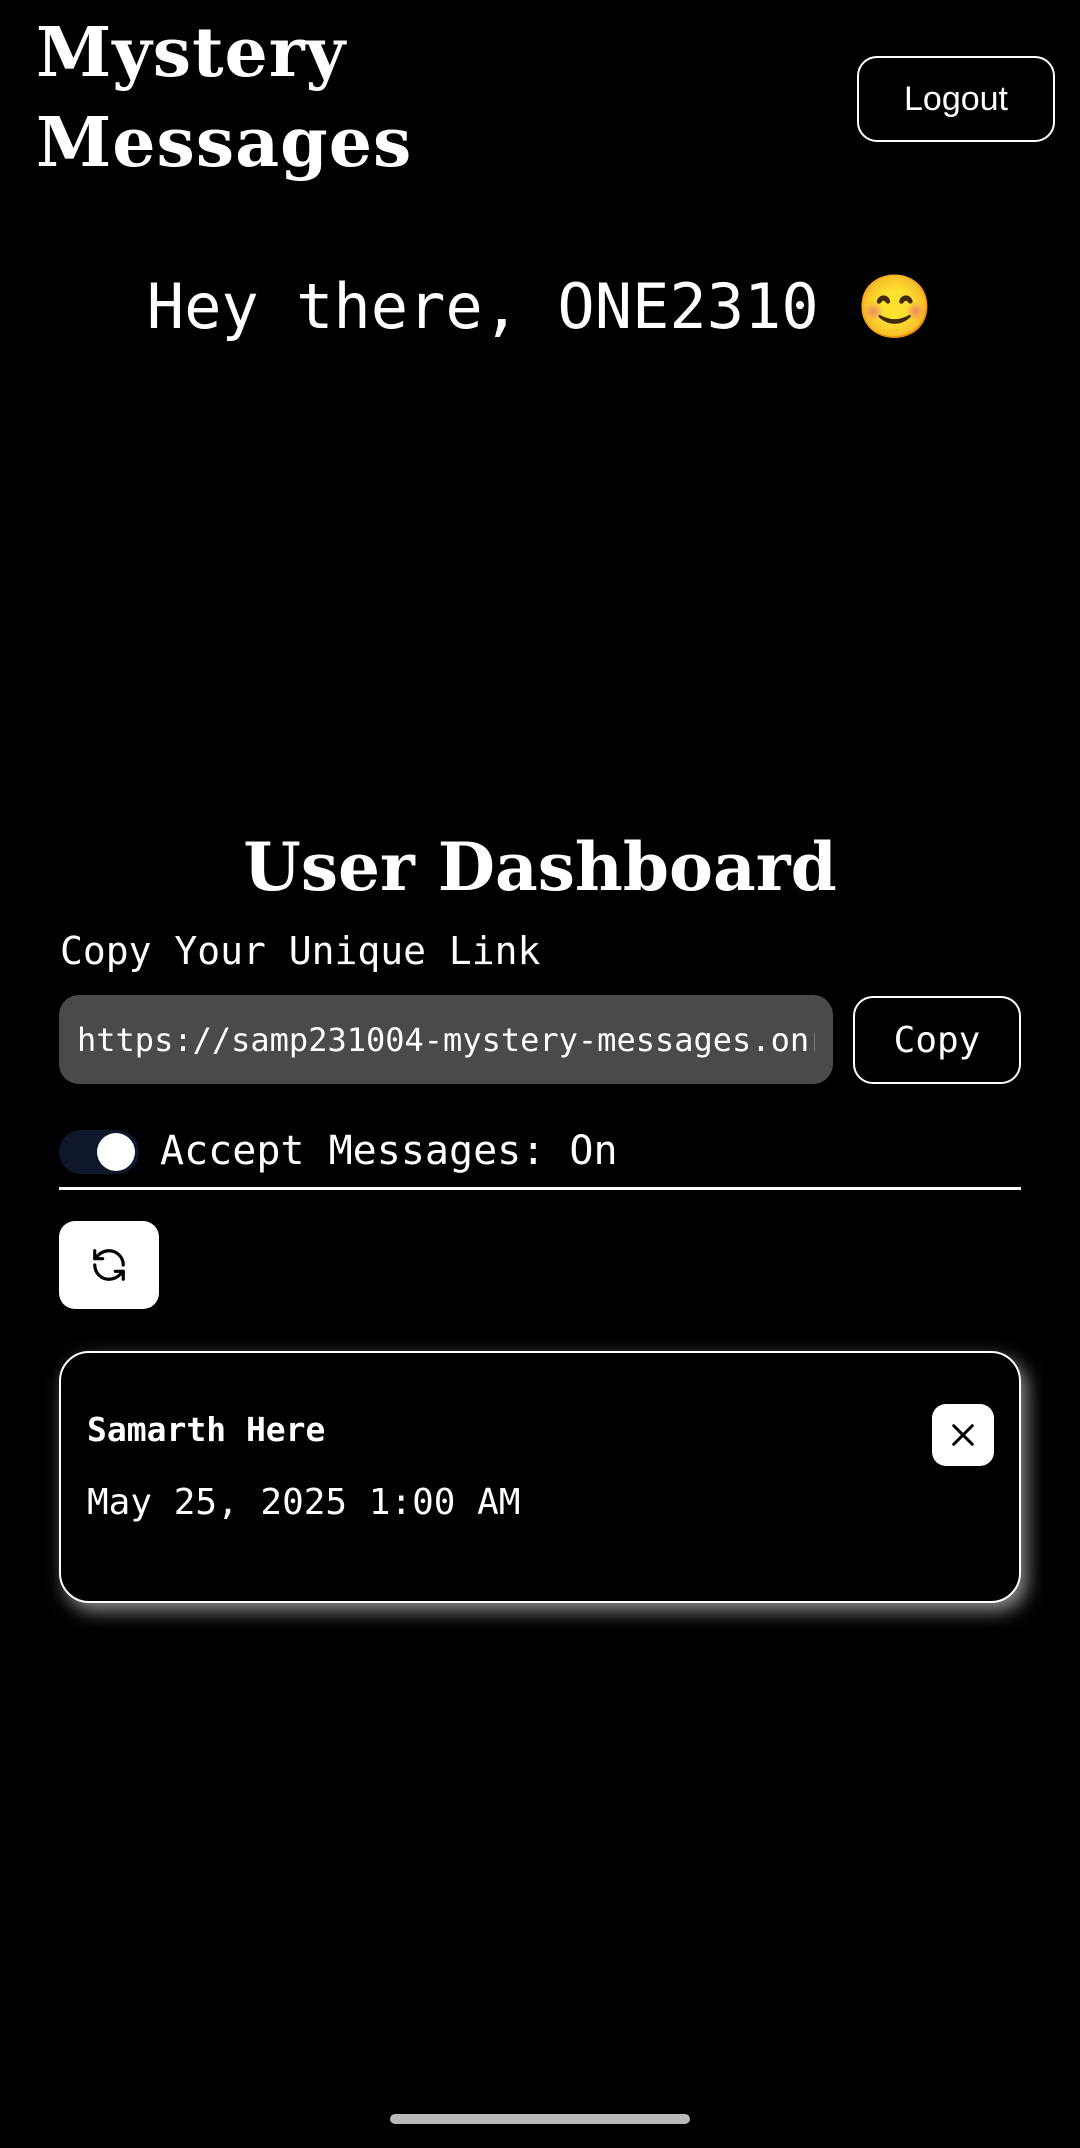 The image size is (1080, 2148). Describe the element at coordinates (304, 1502) in the screenshot. I see `message-date: May 25, 2025 1:00 AM` at that location.